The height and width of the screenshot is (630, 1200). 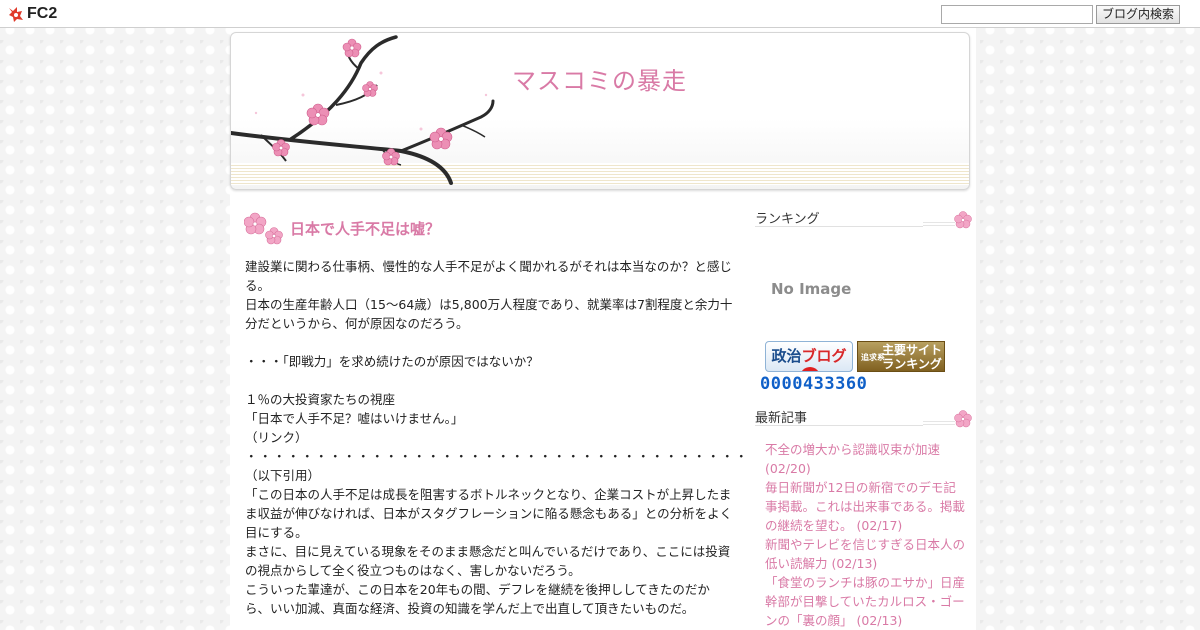 What do you see at coordinates (865, 418) in the screenshot?
I see `sidebar-heading-recent: 最新記事` at bounding box center [865, 418].